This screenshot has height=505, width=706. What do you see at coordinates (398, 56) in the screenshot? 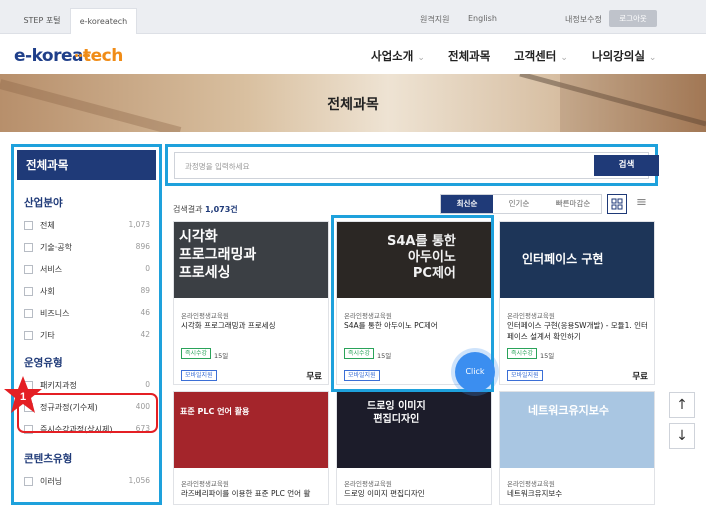
I see `nav-about: 사업소개 ⌄` at bounding box center [398, 56].